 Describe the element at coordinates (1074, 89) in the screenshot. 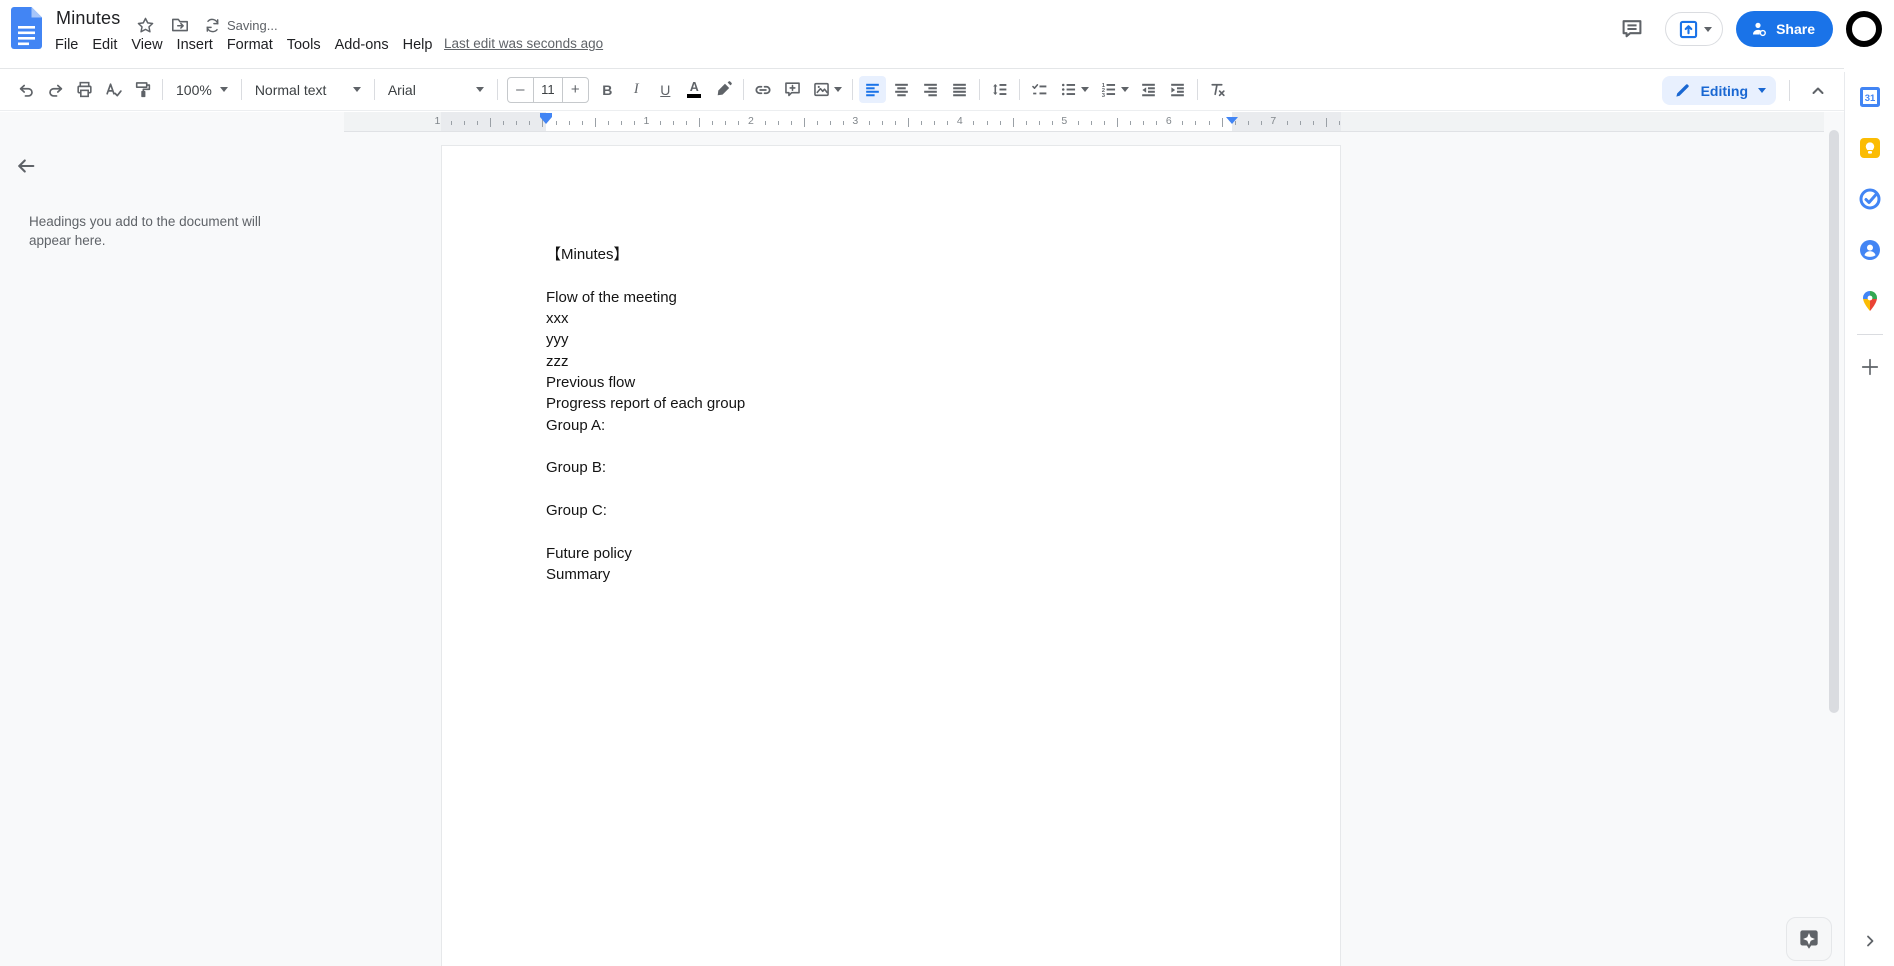

I see `bulleted-list-button` at that location.